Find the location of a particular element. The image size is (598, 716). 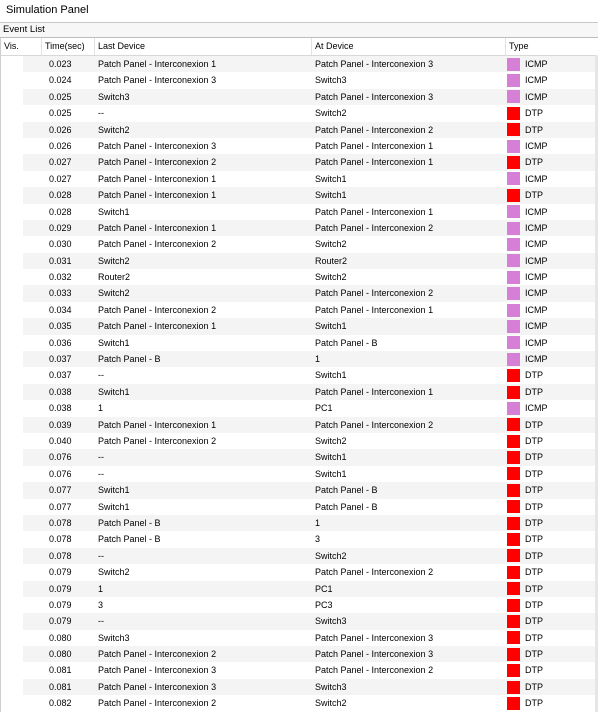

table-row: 0.025 -- Switch2 DTP is located at coordinates (299, 113).